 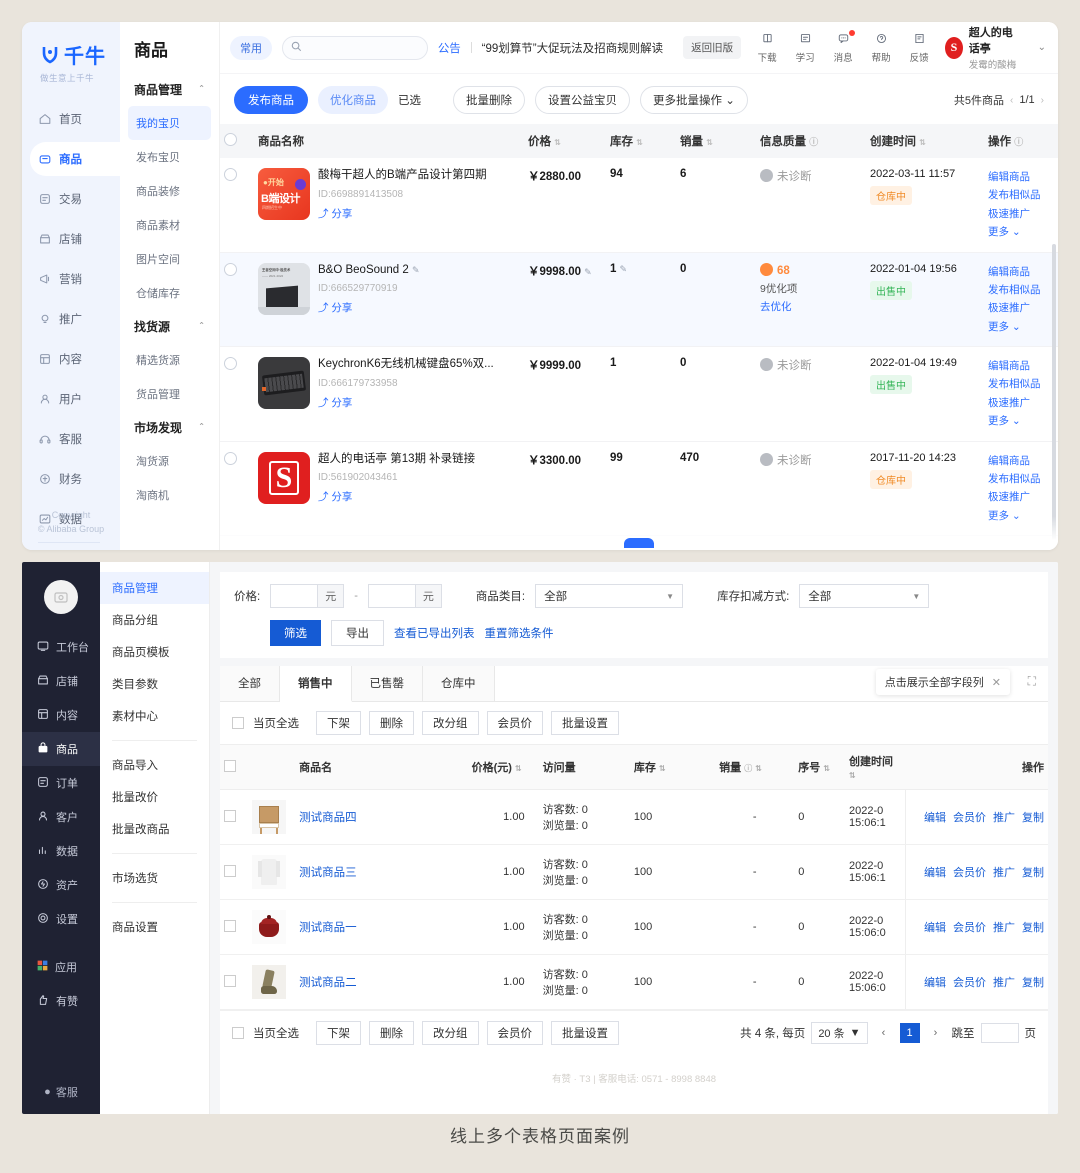 I want to click on sidebar-item-1: 商品, so click(x=75, y=159).